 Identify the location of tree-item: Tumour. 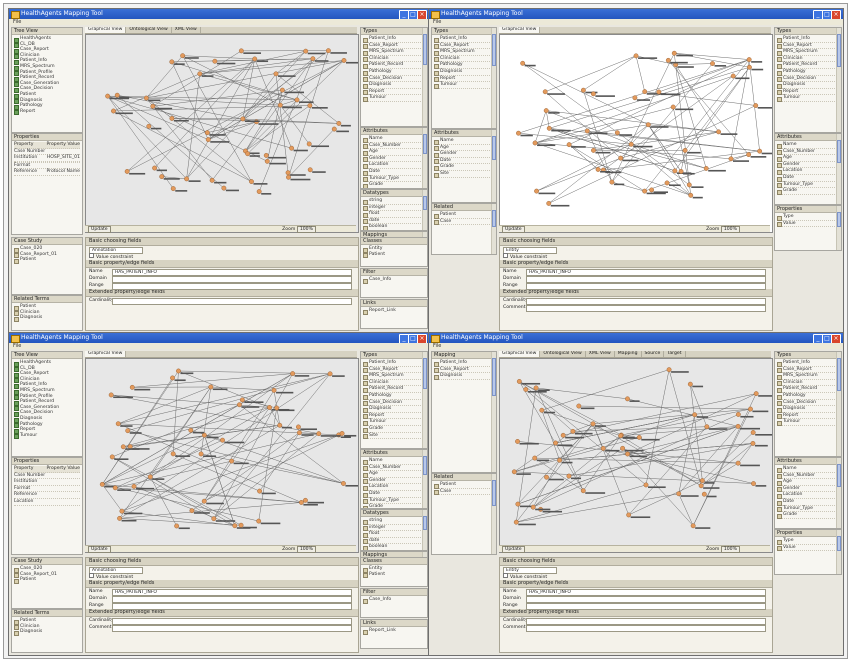
(47, 436).